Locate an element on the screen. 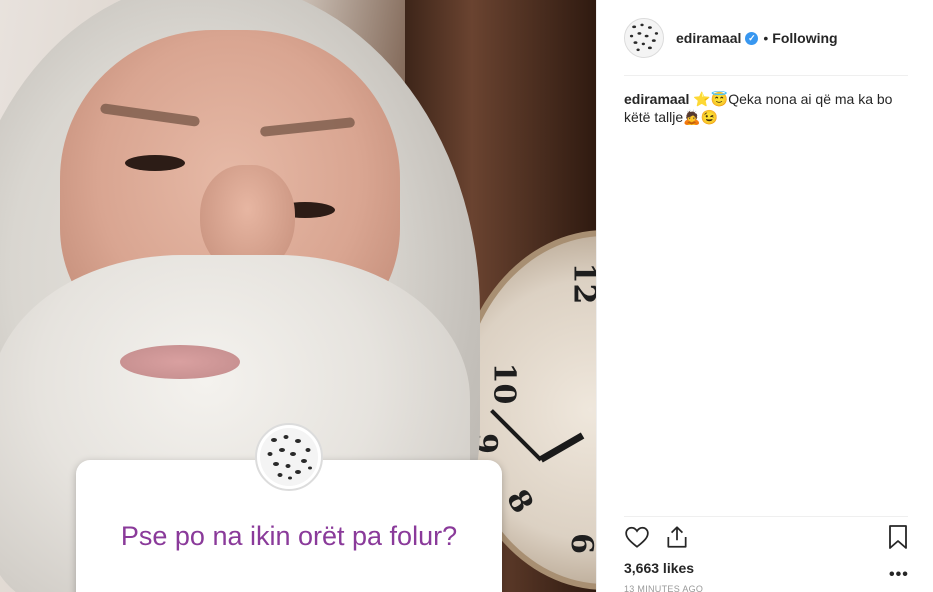 This screenshot has height=592, width=933. action-bar is located at coordinates (766, 539).